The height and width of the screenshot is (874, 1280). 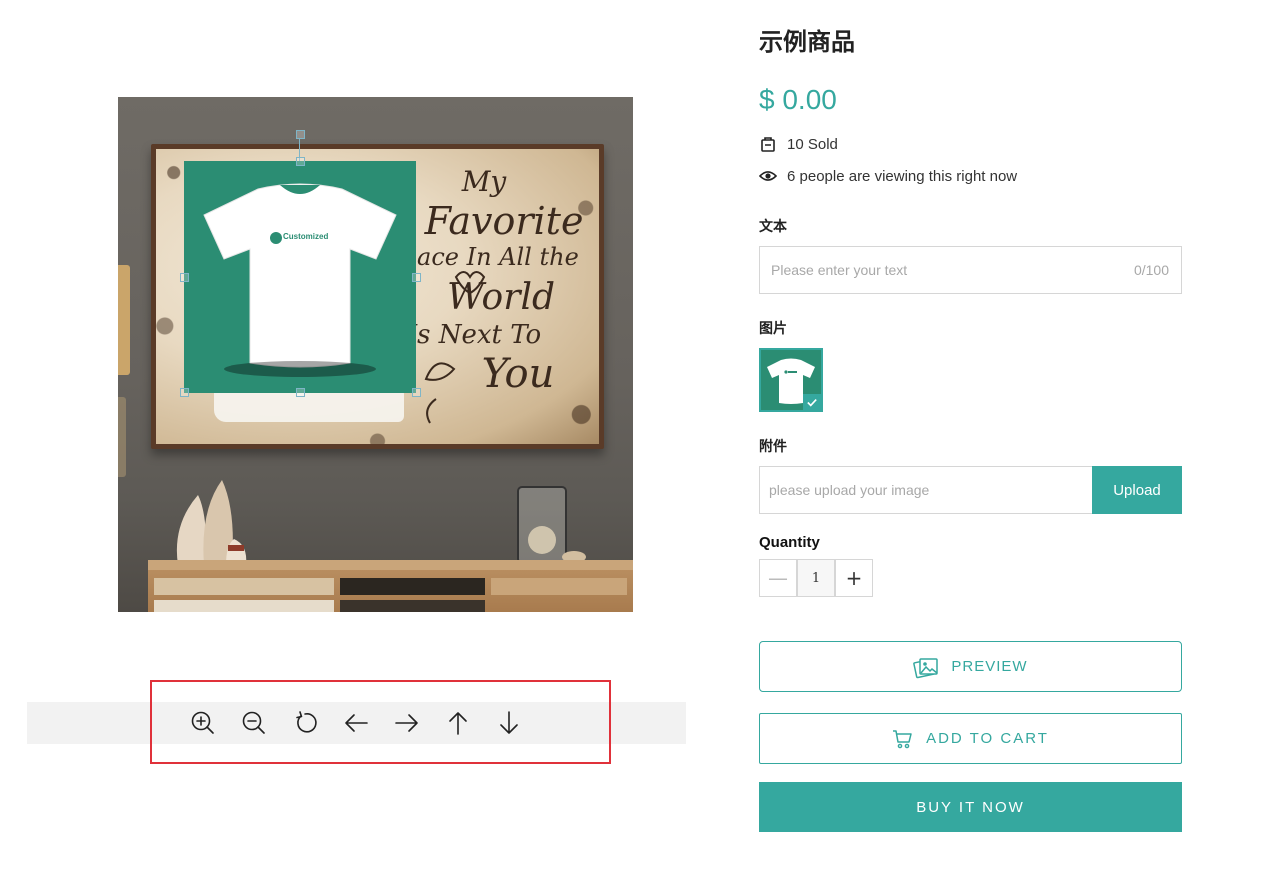 What do you see at coordinates (816, 578) in the screenshot?
I see `quantity-value: 1` at bounding box center [816, 578].